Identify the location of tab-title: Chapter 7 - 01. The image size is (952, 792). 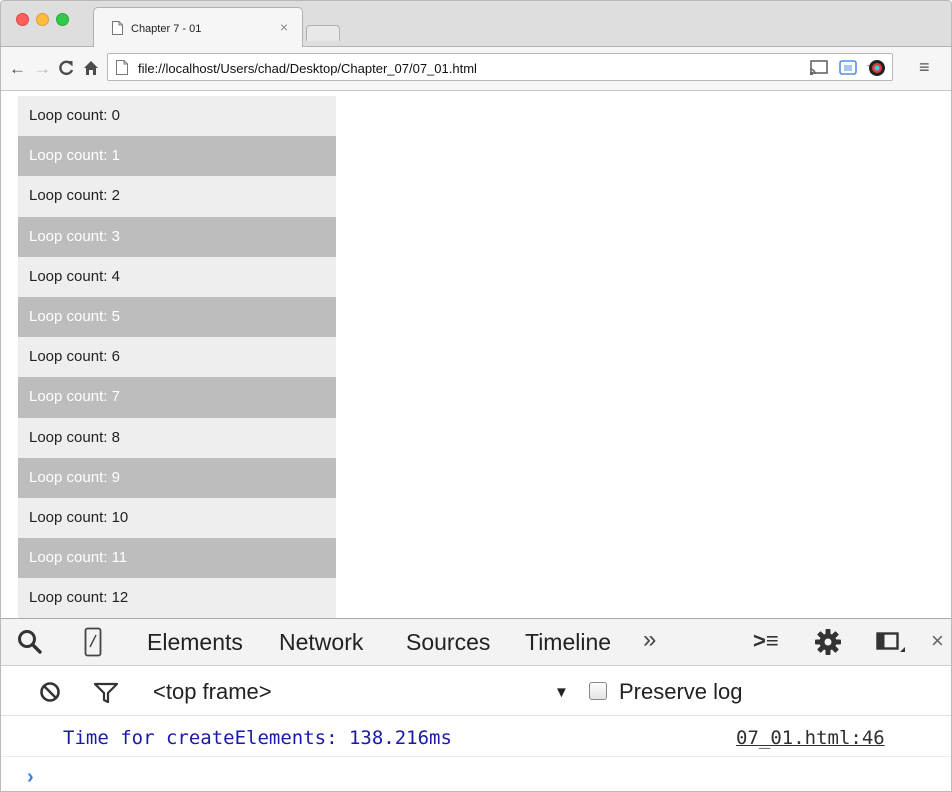
(166, 29).